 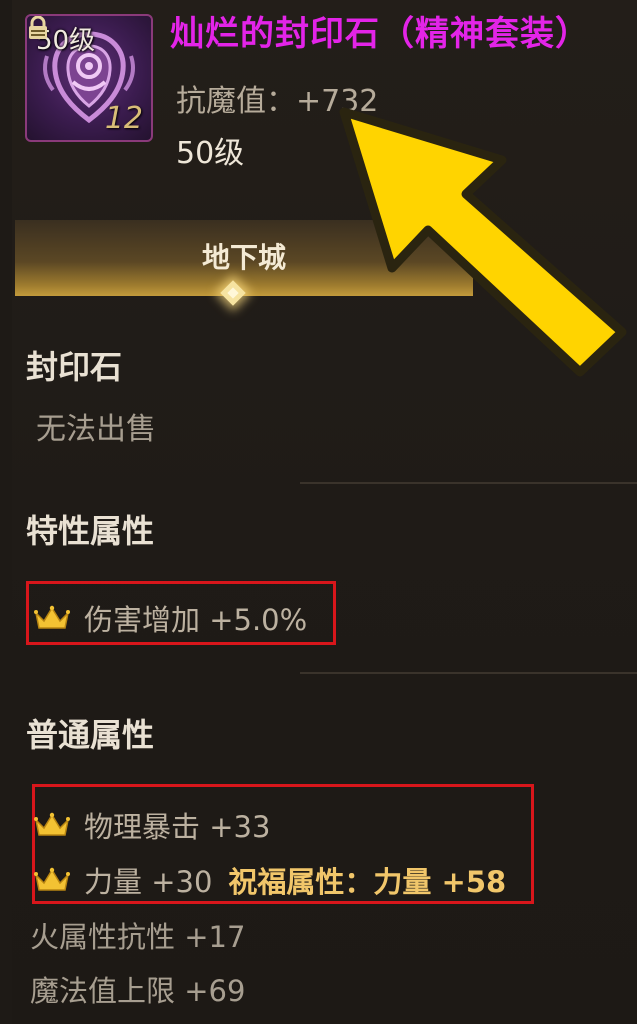 I want to click on item-stack-count: 12, so click(x=123, y=118).